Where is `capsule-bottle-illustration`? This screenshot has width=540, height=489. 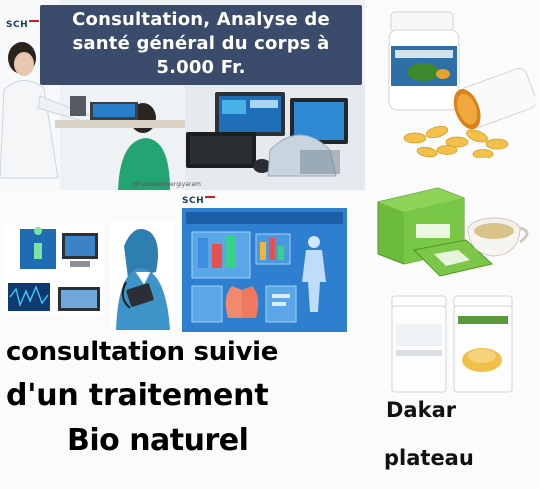 capsule-bottle-illustration is located at coordinates (461, 84).